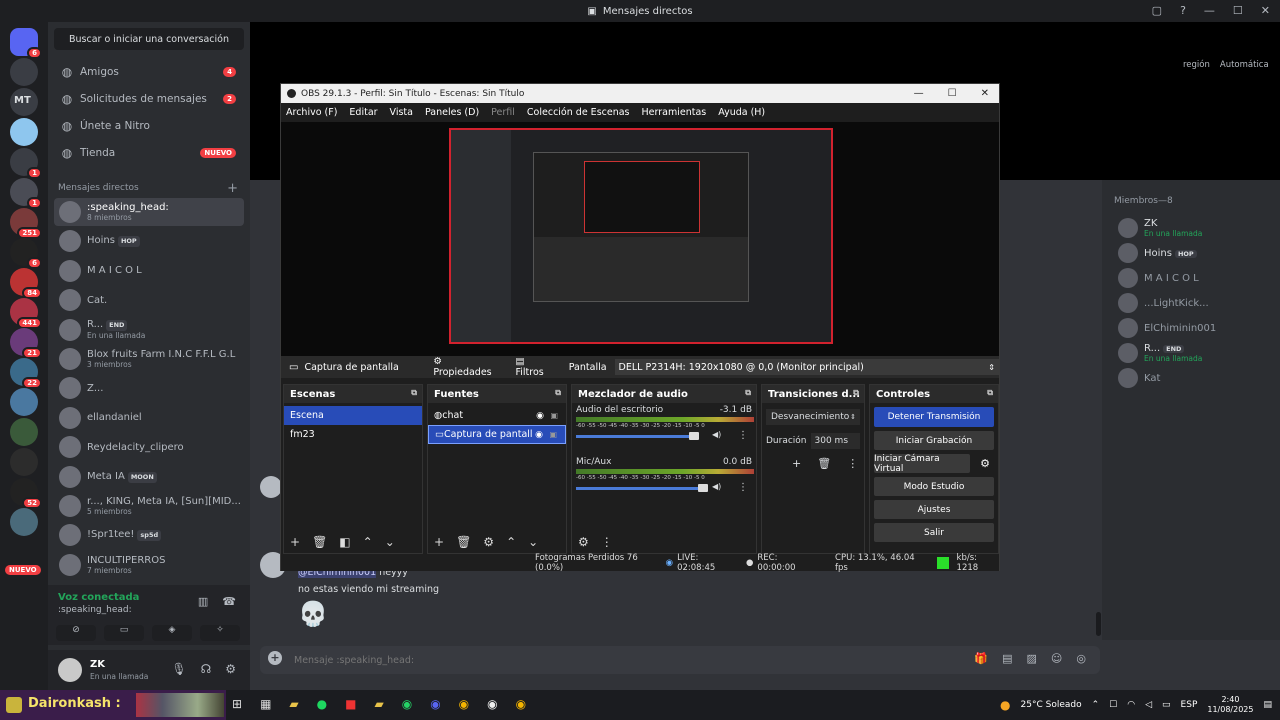 The width and height of the screenshot is (1280, 720). Describe the element at coordinates (452, 112) in the screenshot. I see `obs-menu-item: Paneles (D)` at that location.